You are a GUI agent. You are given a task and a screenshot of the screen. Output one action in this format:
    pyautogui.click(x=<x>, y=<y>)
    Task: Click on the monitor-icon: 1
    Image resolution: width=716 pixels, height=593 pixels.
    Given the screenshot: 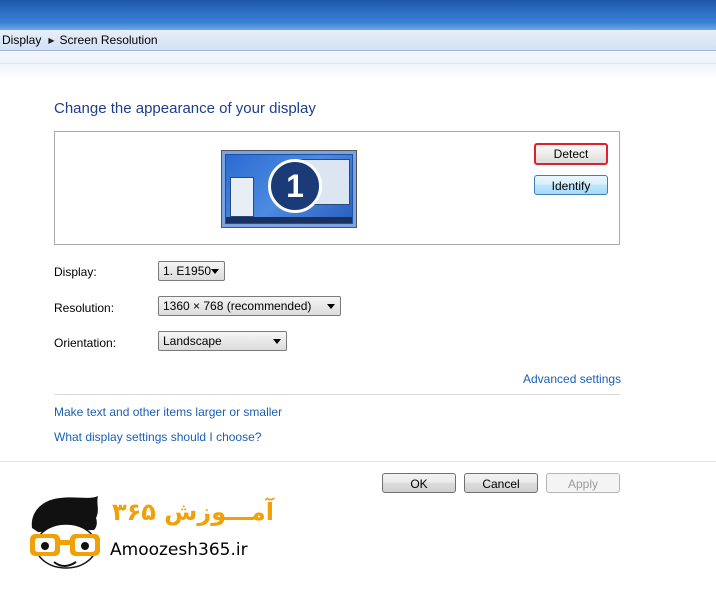 What is the action you would take?
    pyautogui.click(x=289, y=189)
    